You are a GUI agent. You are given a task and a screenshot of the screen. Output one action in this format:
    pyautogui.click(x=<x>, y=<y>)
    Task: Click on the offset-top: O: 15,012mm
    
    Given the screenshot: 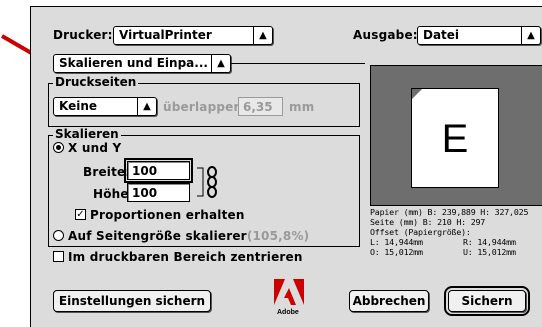 What is the action you would take?
    pyautogui.click(x=396, y=252)
    